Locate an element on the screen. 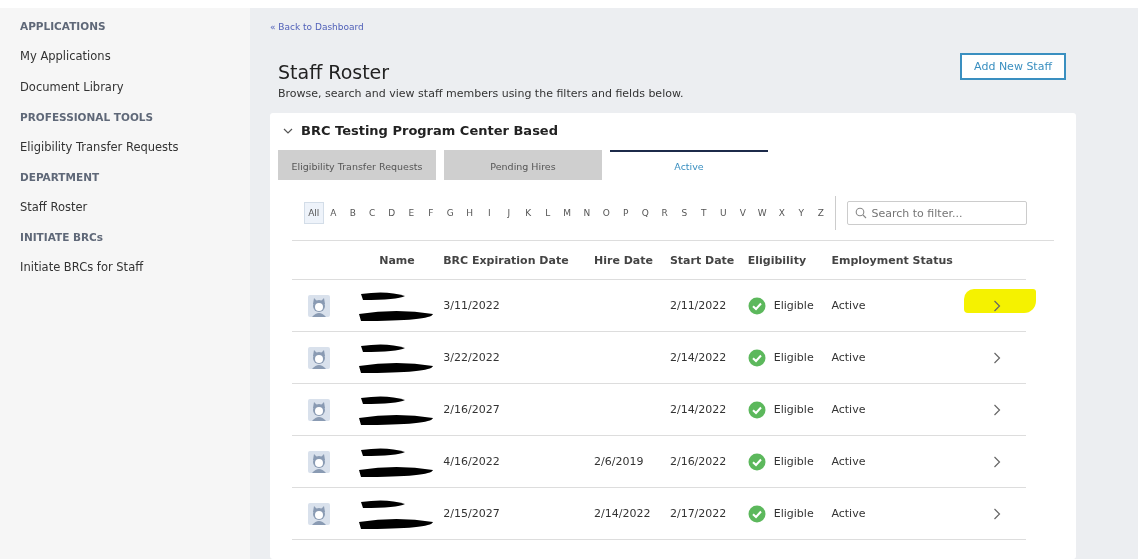 This screenshot has width=1138, height=559. column-header: Hire Date is located at coordinates (623, 260).